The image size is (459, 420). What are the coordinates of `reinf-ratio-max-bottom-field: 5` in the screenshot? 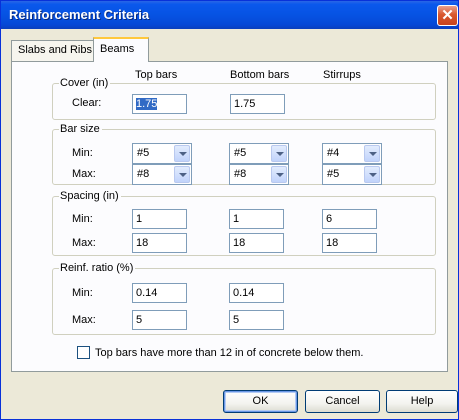 It's located at (256, 320).